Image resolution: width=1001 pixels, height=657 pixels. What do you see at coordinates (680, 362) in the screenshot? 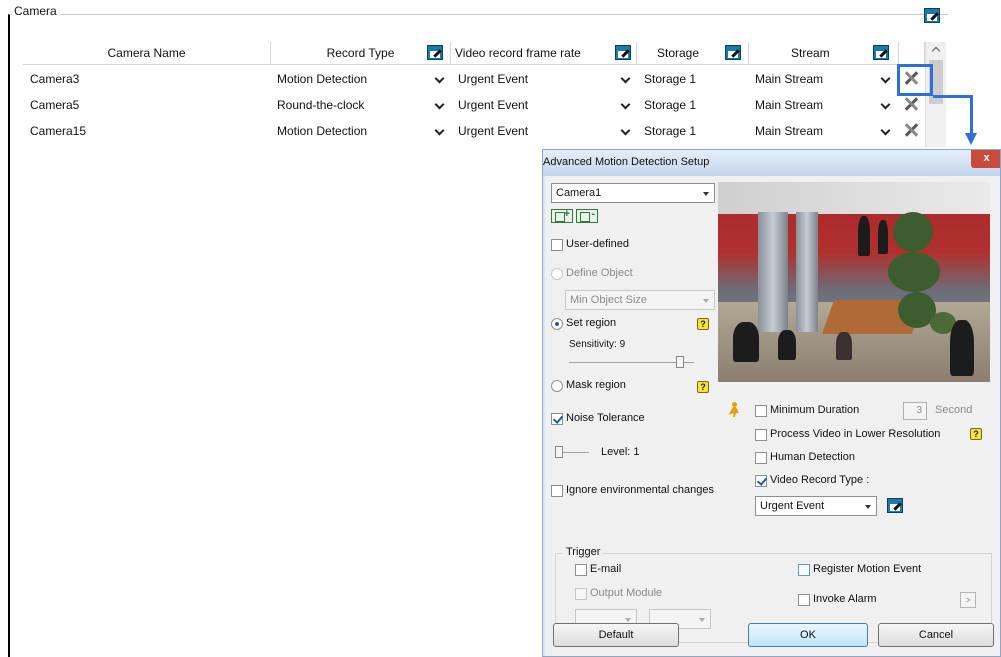
I see `sensitivity-slider-thumb` at bounding box center [680, 362].